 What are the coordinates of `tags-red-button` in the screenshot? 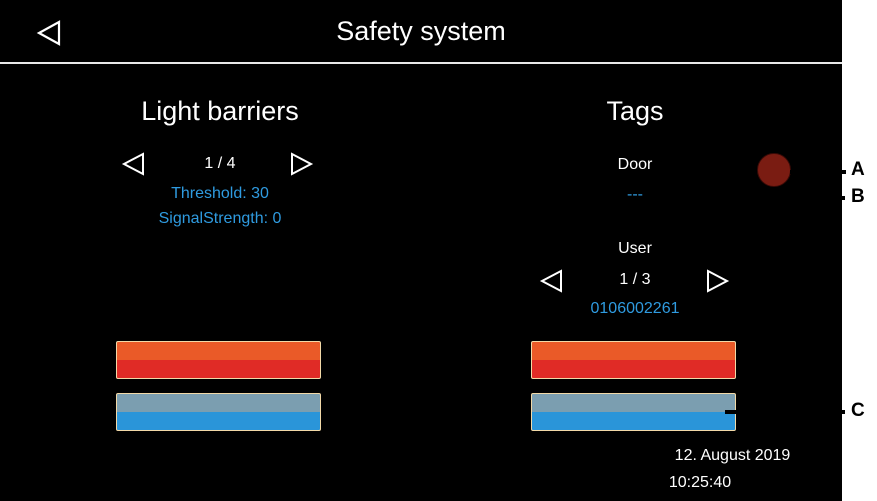 It's located at (633, 360).